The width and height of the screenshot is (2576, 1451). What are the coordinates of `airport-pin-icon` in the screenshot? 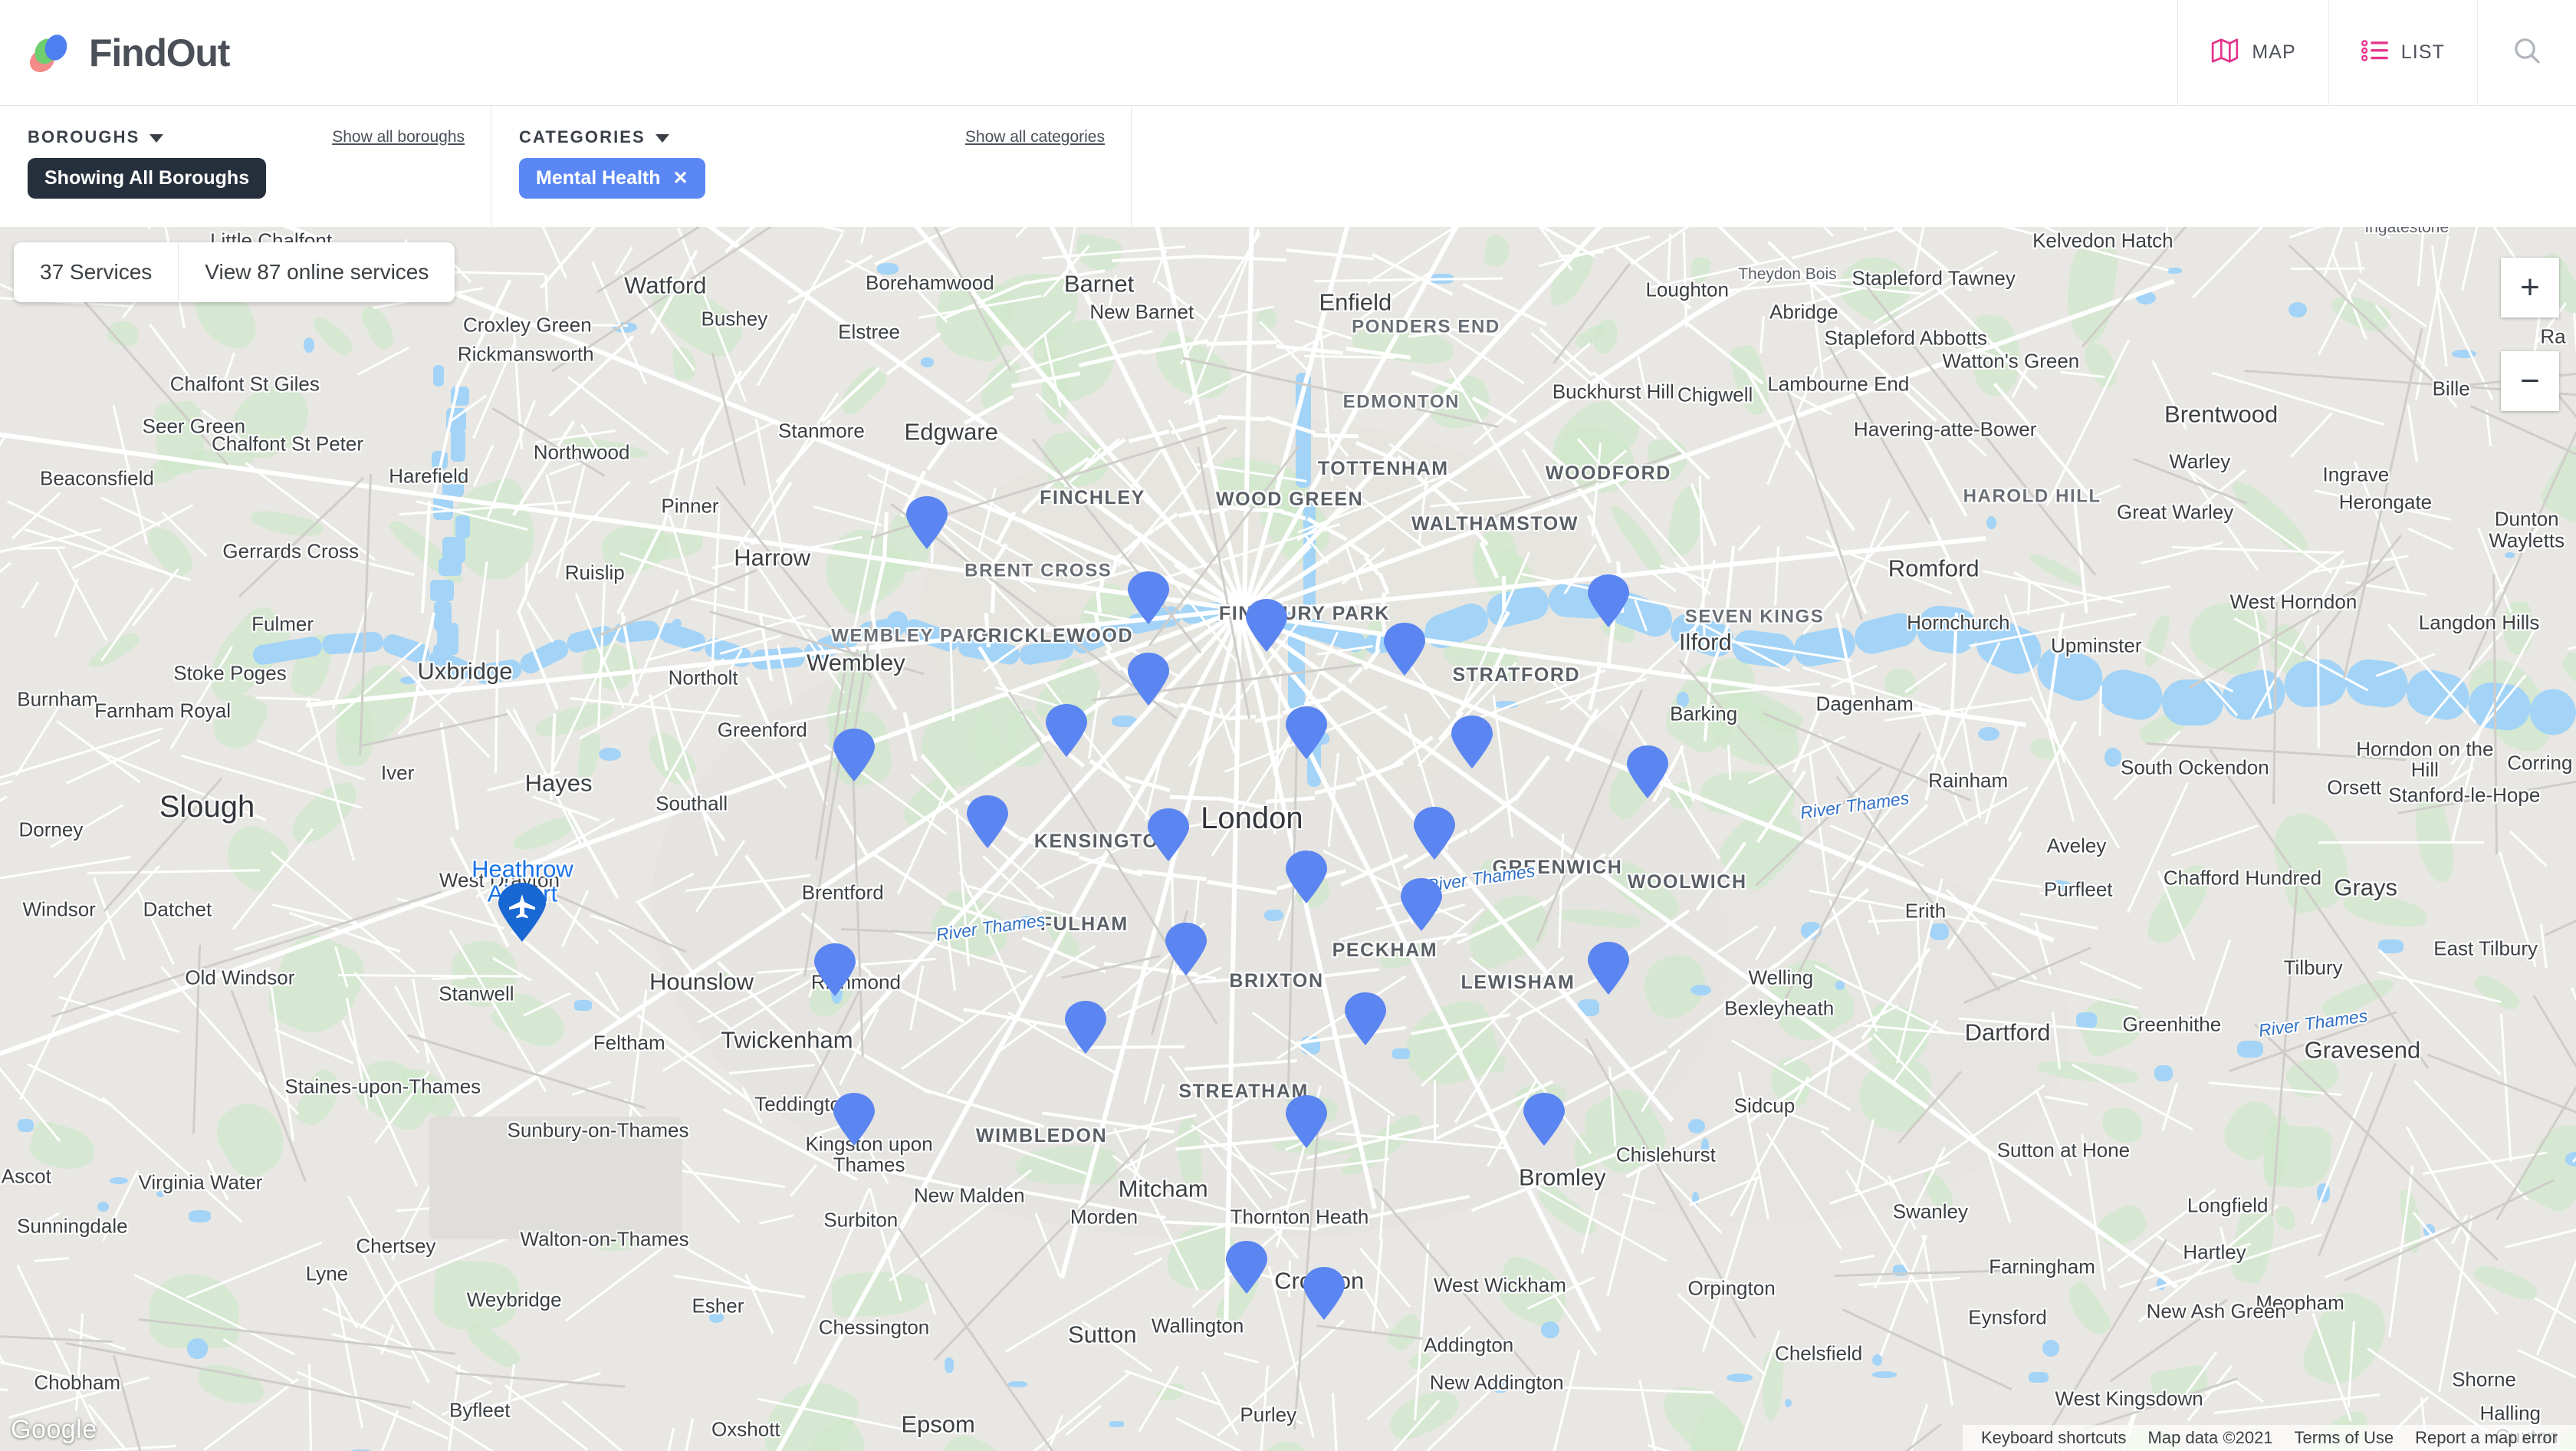 It's located at (522, 913).